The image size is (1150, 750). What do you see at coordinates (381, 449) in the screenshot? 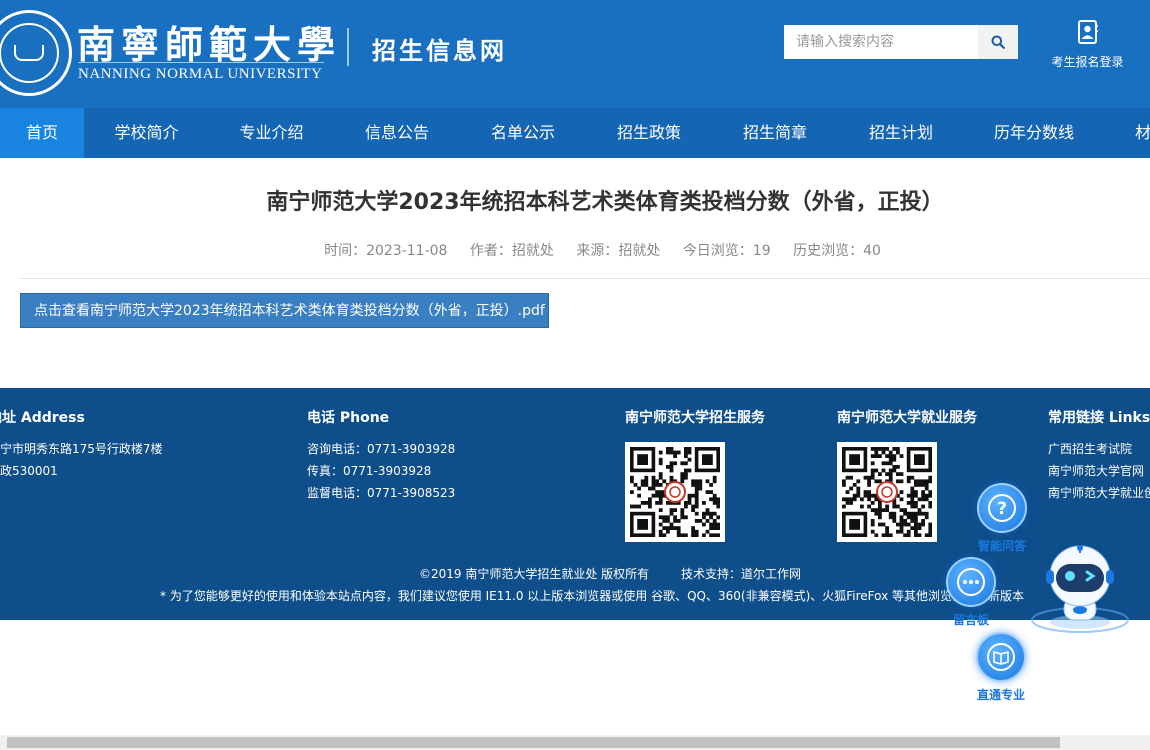
I see `phone-consult: 咨询电话：0771-3903928` at bounding box center [381, 449].